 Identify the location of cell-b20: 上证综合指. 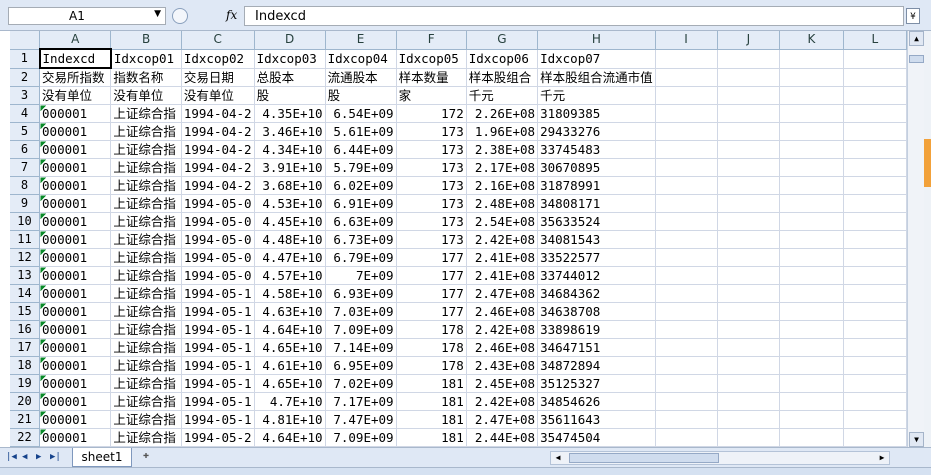
(146, 401).